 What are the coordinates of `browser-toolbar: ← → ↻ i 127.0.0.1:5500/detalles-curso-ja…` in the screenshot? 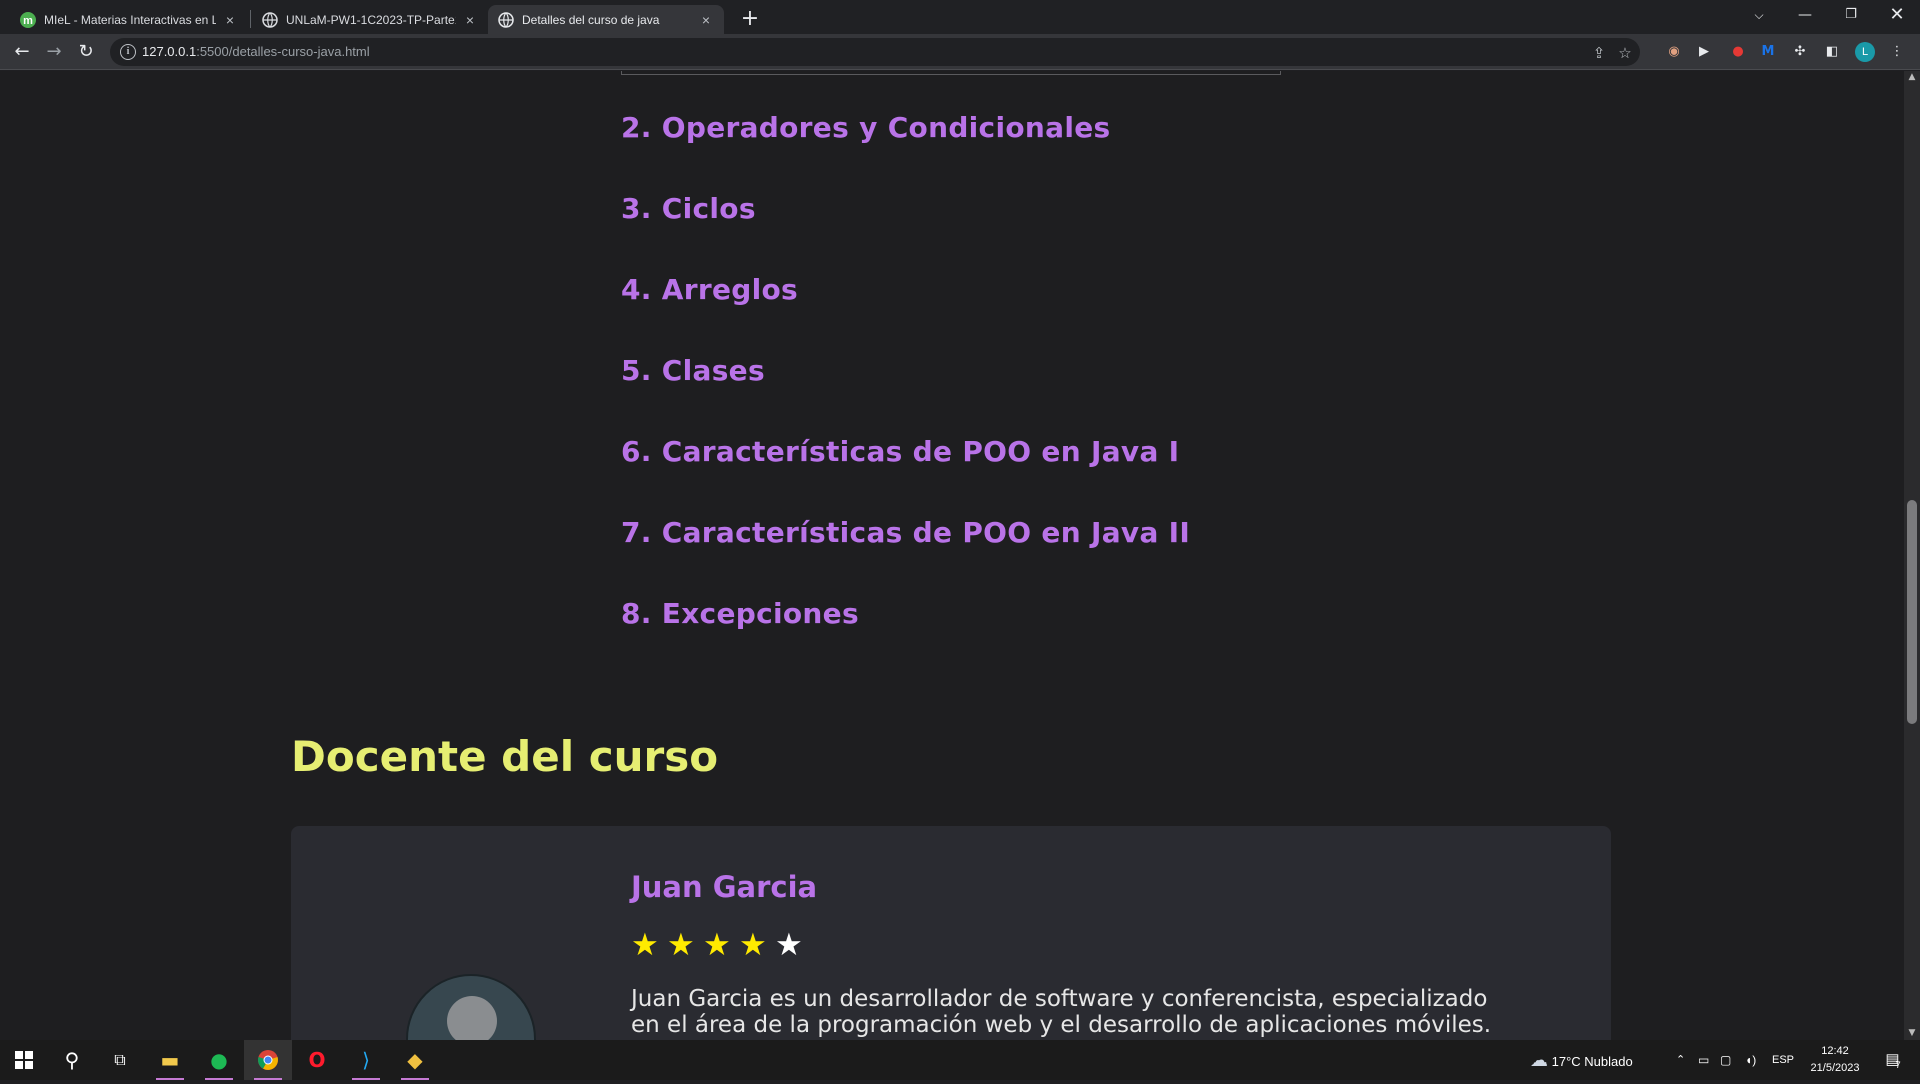 It's located at (960, 52).